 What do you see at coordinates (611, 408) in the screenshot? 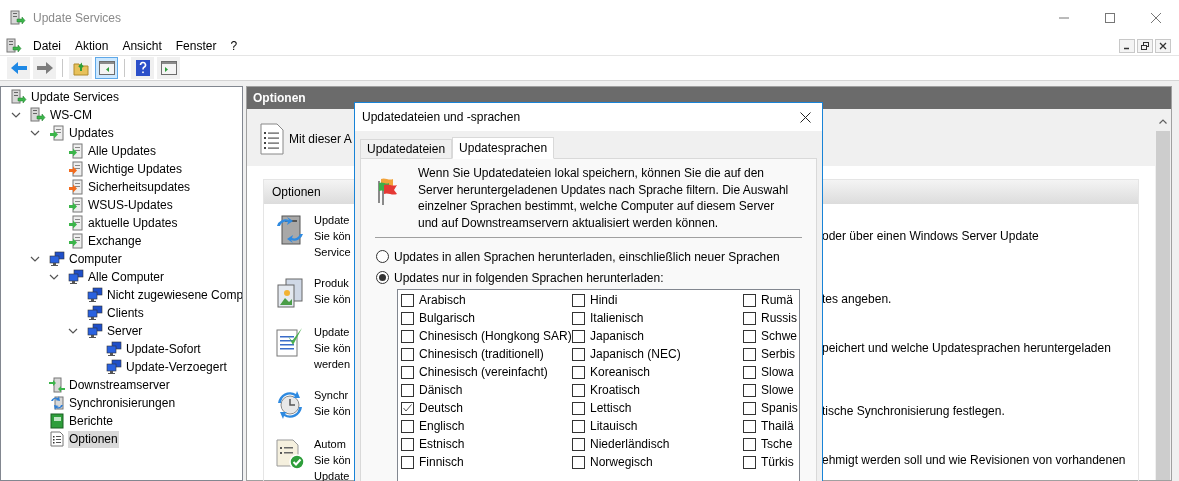
I see `language-label: Lettisch` at bounding box center [611, 408].